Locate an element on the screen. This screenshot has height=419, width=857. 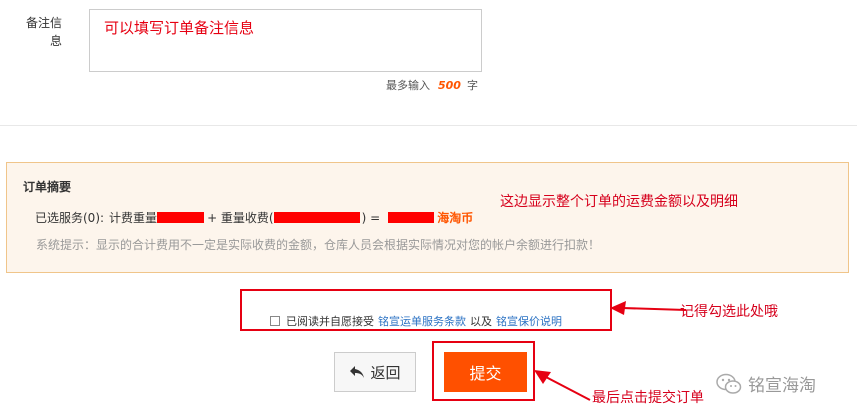
watermark: 铭宣海淘 is located at coordinates (766, 383).